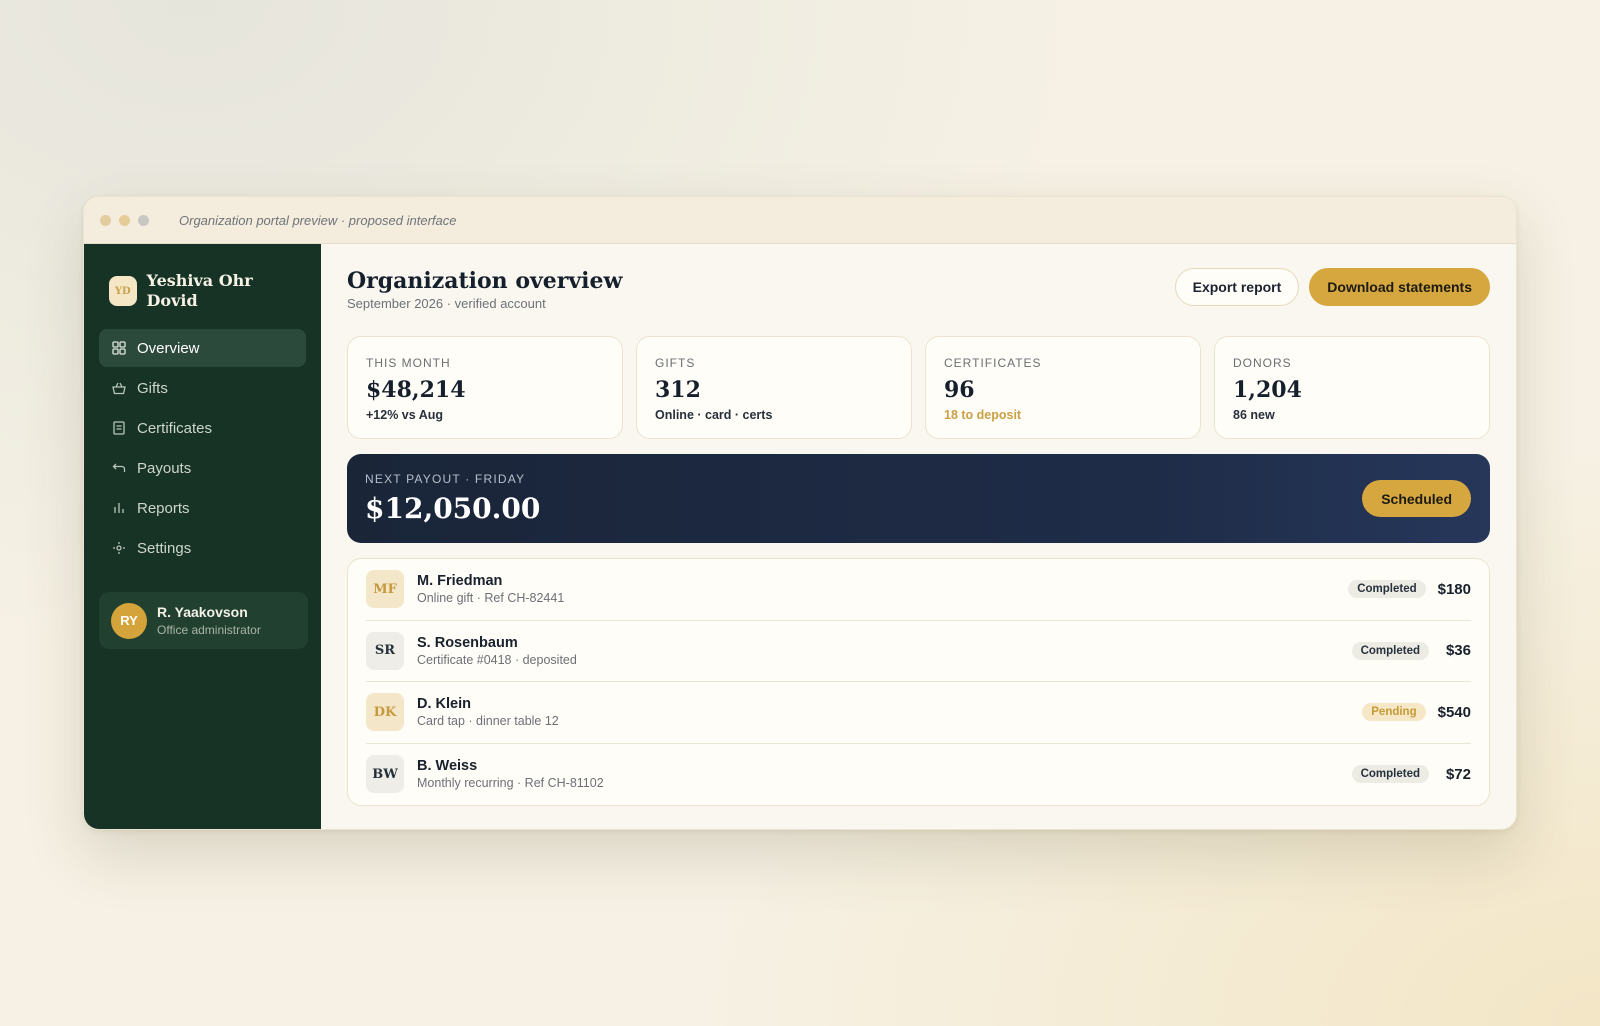 The image size is (1600, 1026). What do you see at coordinates (385, 650) in the screenshot?
I see `avatar: SR` at bounding box center [385, 650].